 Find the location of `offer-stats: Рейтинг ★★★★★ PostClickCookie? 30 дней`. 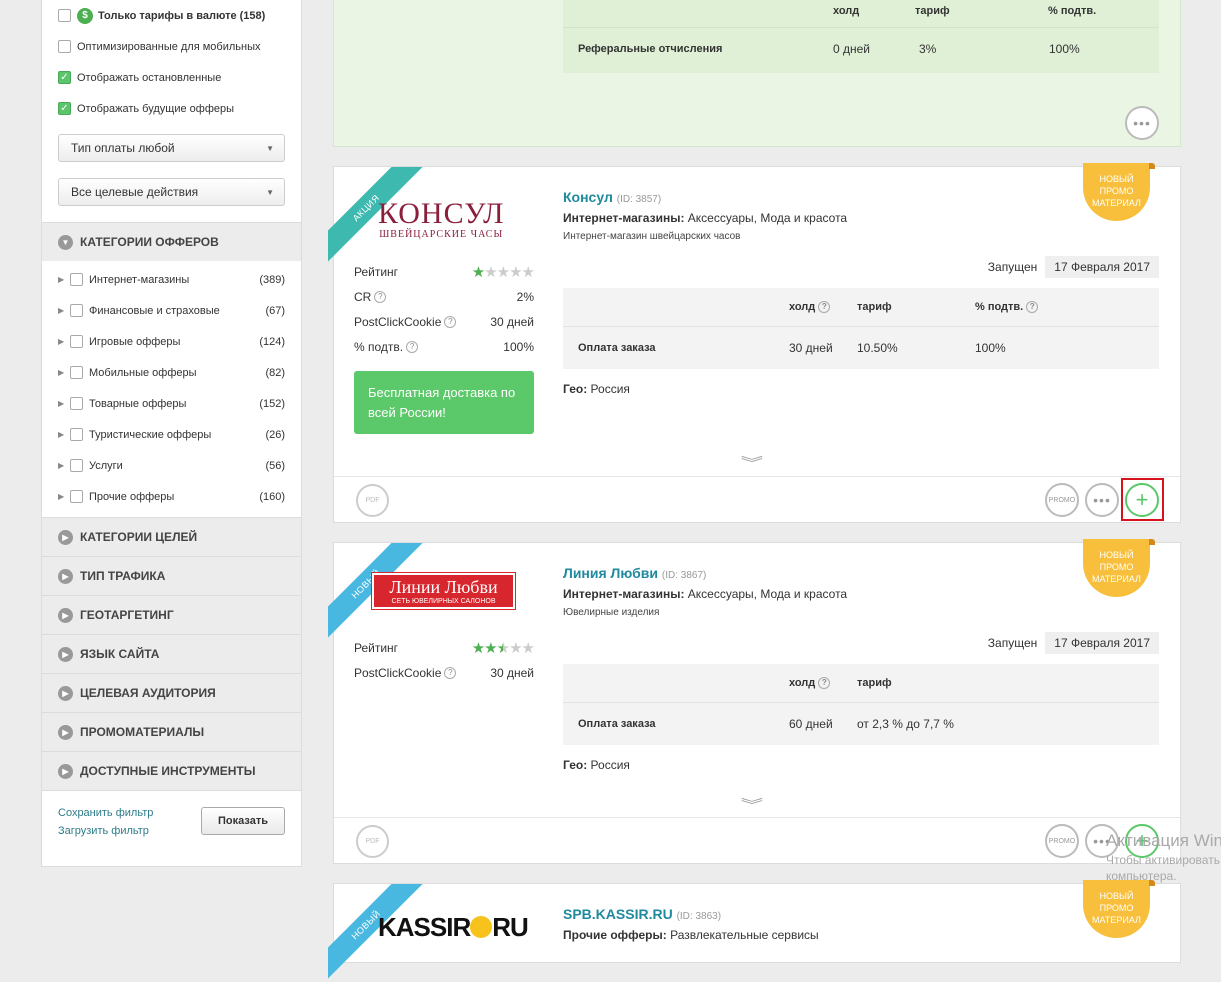

offer-stats: Рейтинг ★★★★★ PostClickCookie? 30 дней is located at coordinates (444, 660).